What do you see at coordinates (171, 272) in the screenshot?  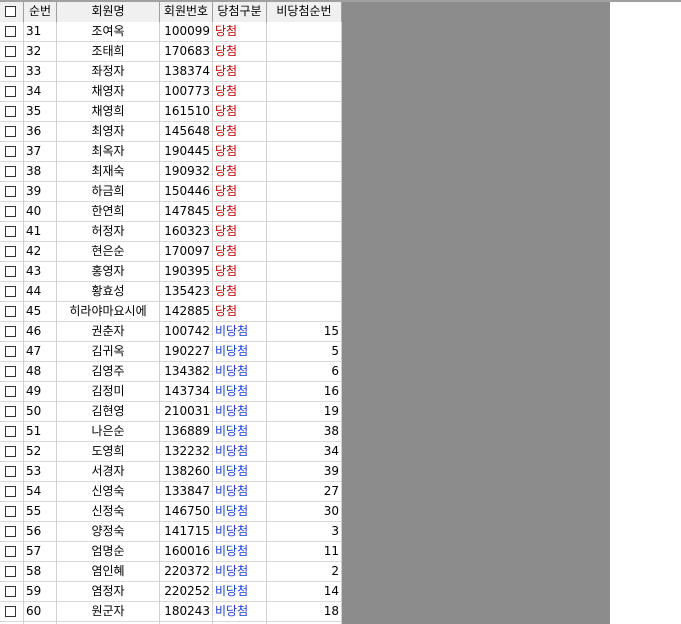 I see `table-row: 43 홍영자 190395 당첨` at bounding box center [171, 272].